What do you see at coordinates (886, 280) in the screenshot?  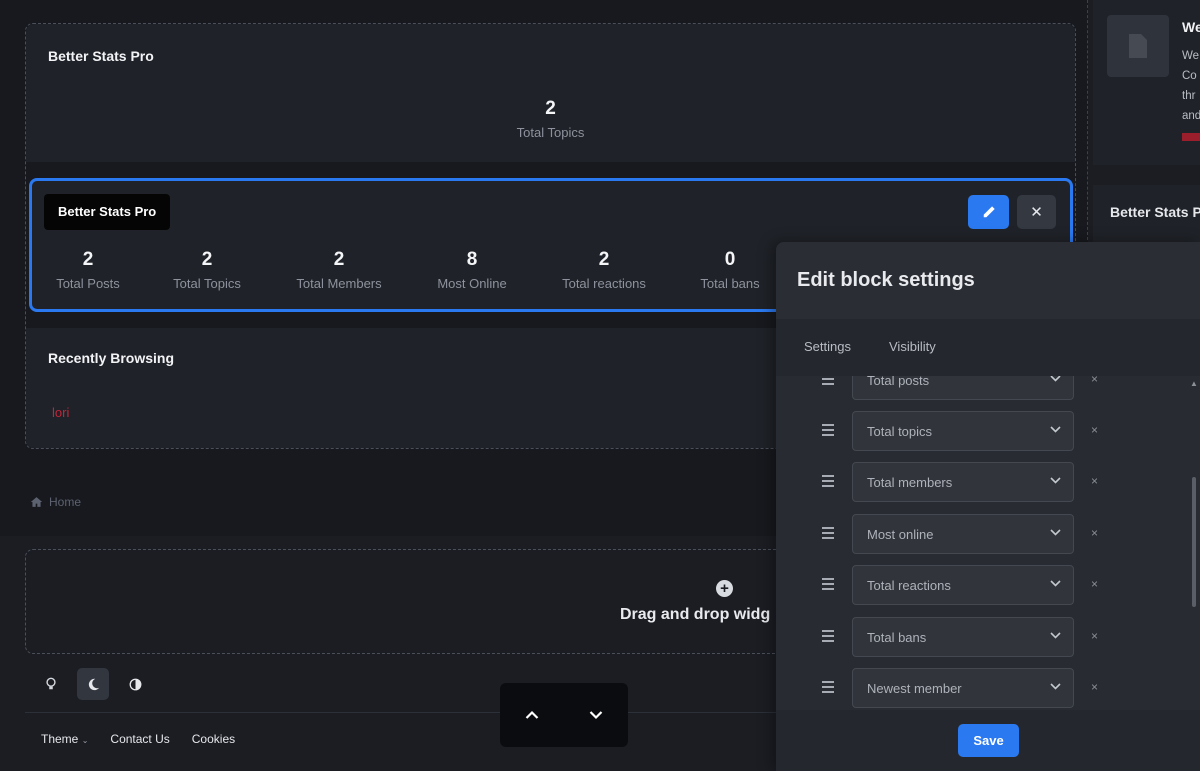 I see `modal-title: Edit block settings` at bounding box center [886, 280].